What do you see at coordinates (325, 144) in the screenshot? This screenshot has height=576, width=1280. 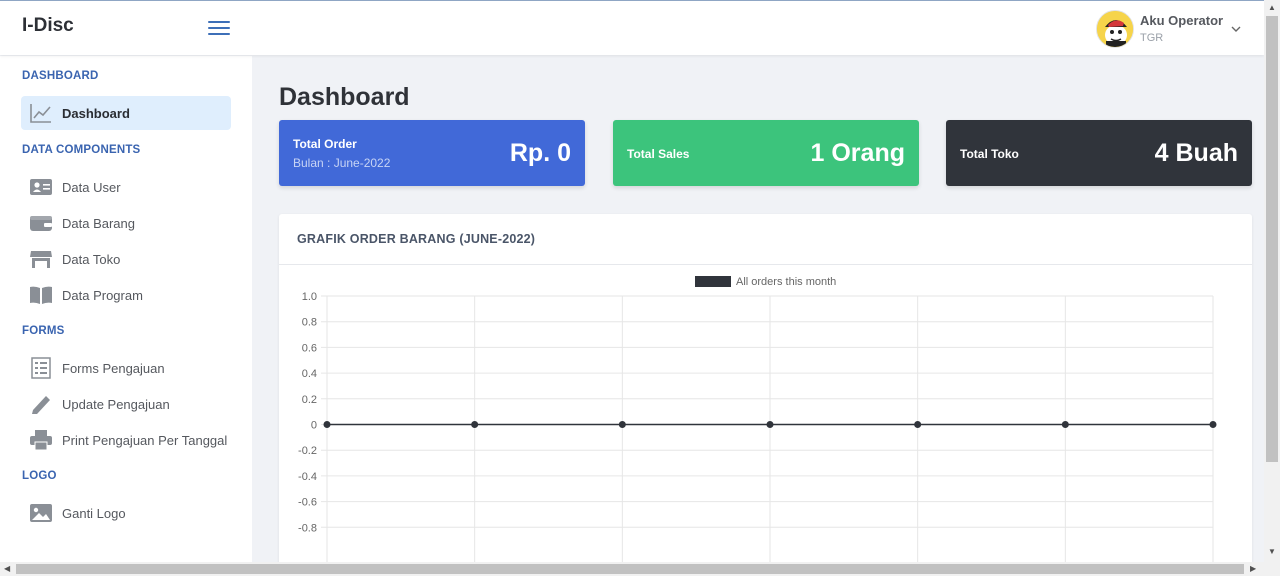 I see `card-title: Total Order` at bounding box center [325, 144].